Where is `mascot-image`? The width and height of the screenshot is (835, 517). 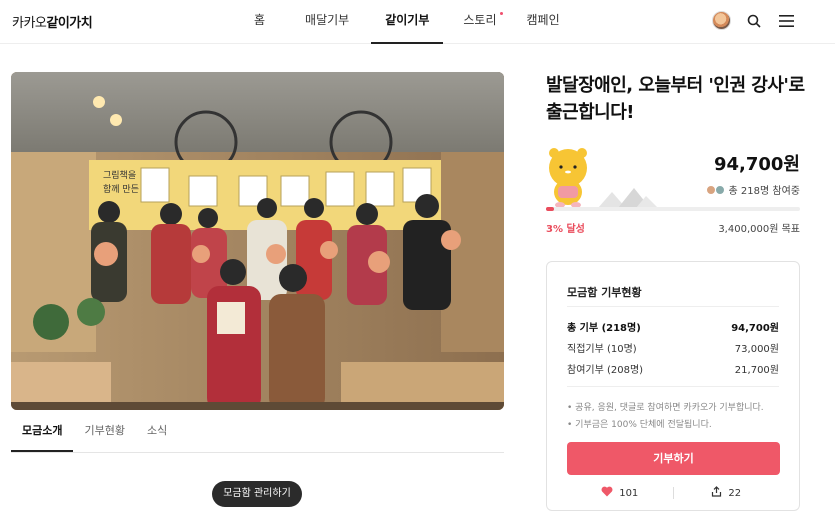
mascot-image is located at coordinates (568, 177).